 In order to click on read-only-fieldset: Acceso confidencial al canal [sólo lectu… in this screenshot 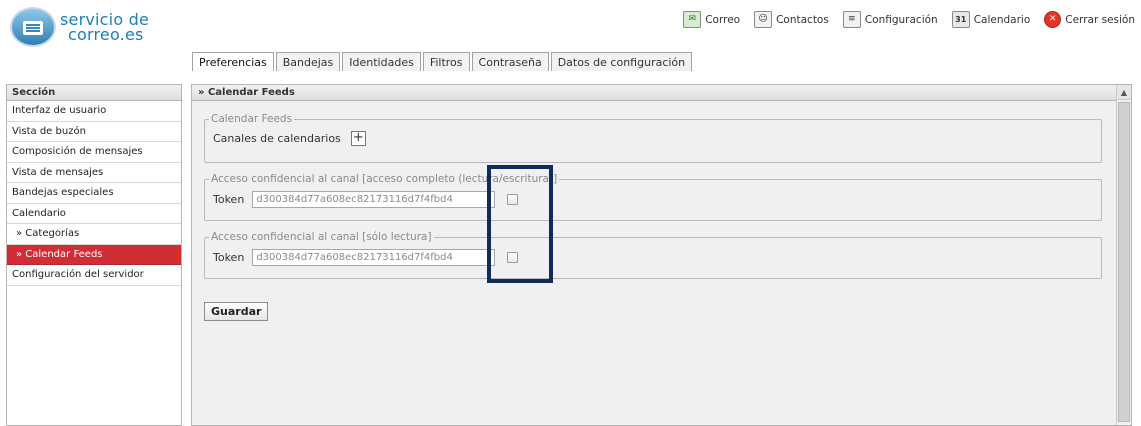, I will do `click(653, 255)`.